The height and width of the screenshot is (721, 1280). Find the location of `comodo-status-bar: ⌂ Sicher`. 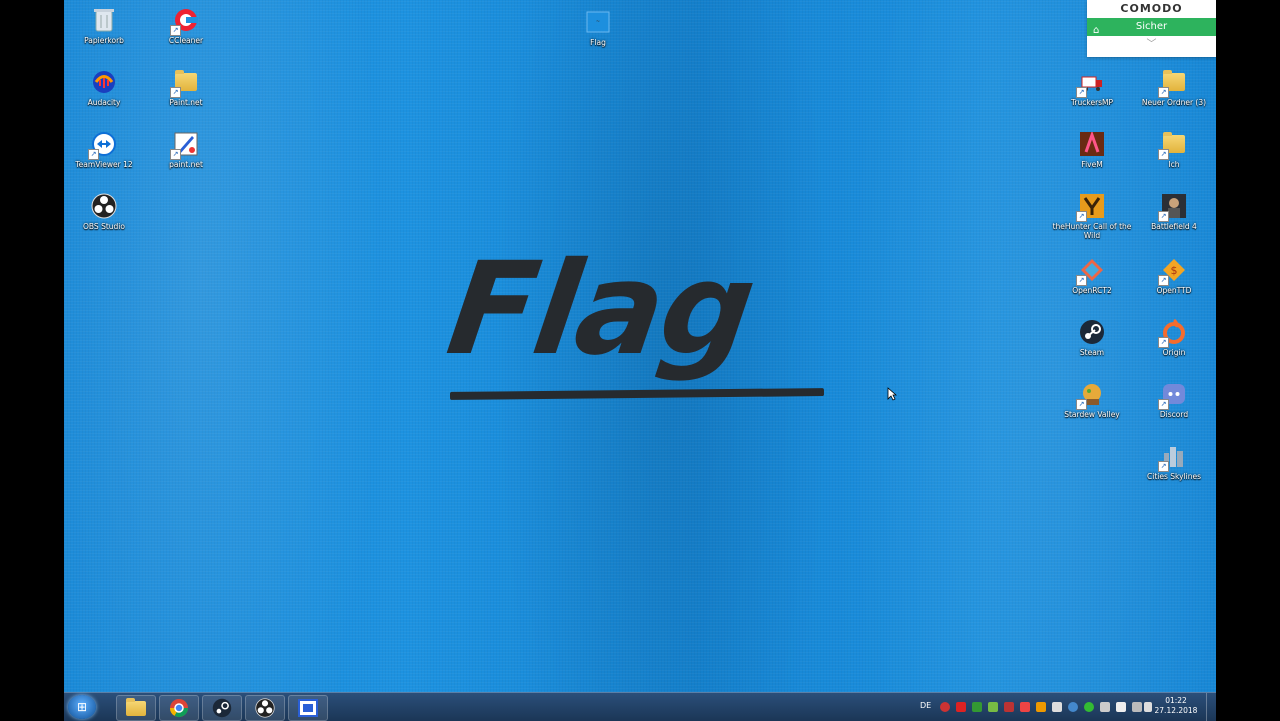

comodo-status-bar: ⌂ Sicher is located at coordinates (1151, 27).